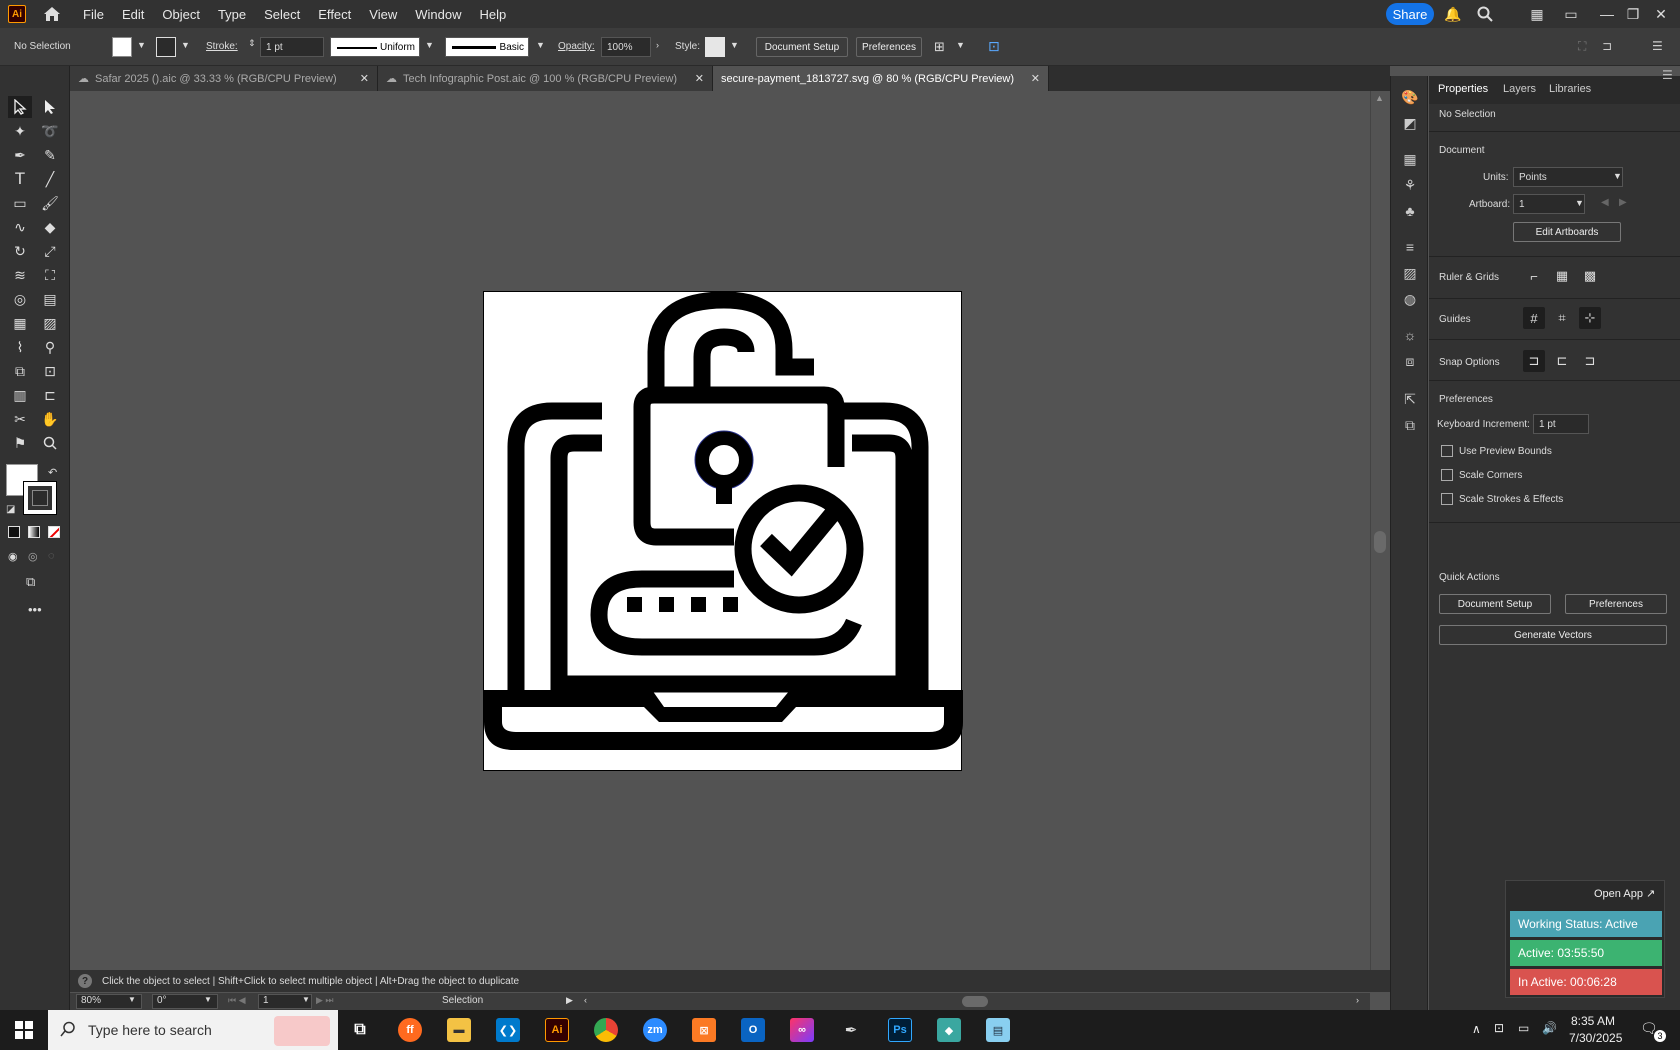  I want to click on help-icon: ?, so click(85, 981).